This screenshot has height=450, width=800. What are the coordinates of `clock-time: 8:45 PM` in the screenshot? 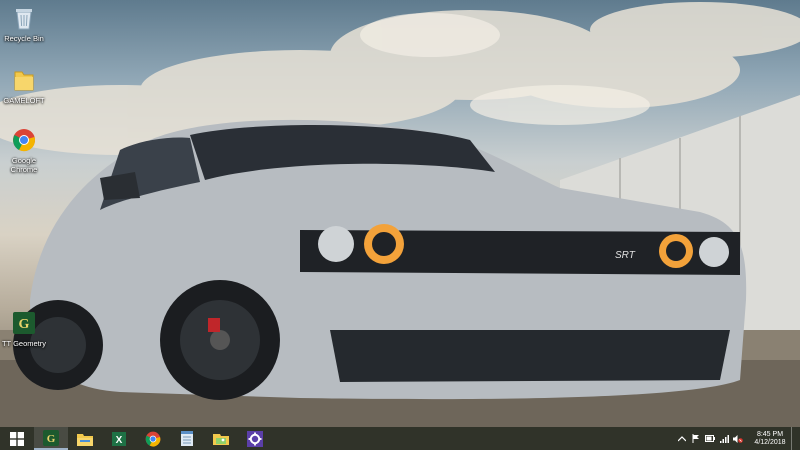 It's located at (770, 434).